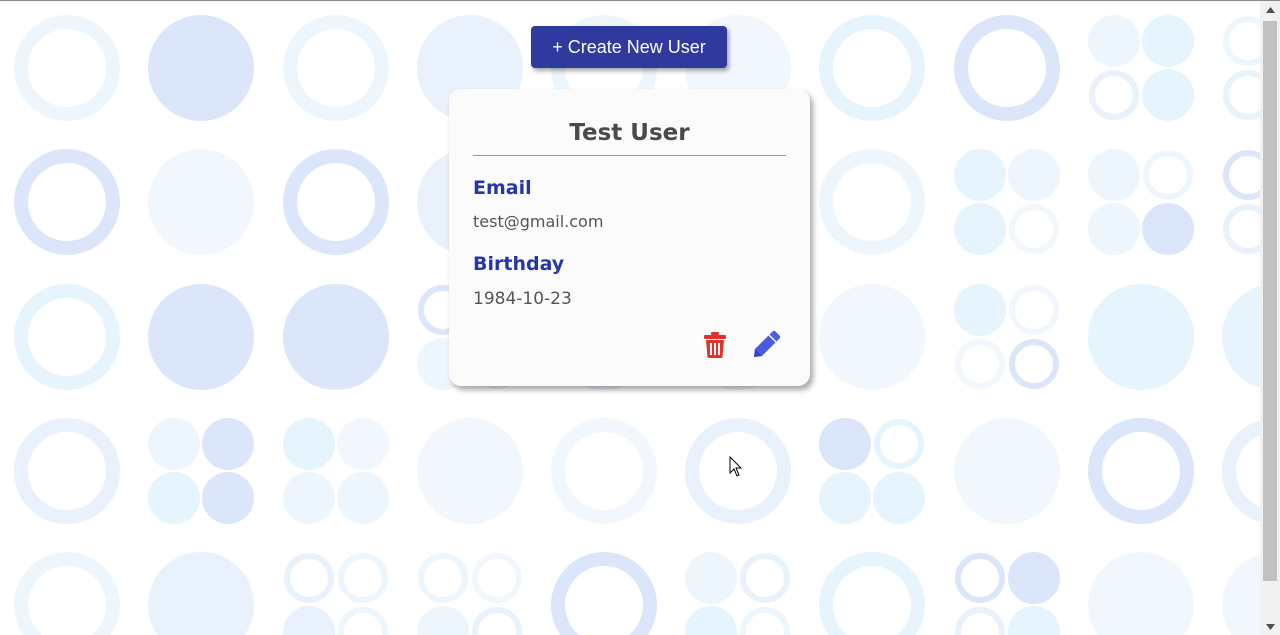 The image size is (1280, 635). I want to click on birthday-value: 1984-10-23, so click(522, 299).